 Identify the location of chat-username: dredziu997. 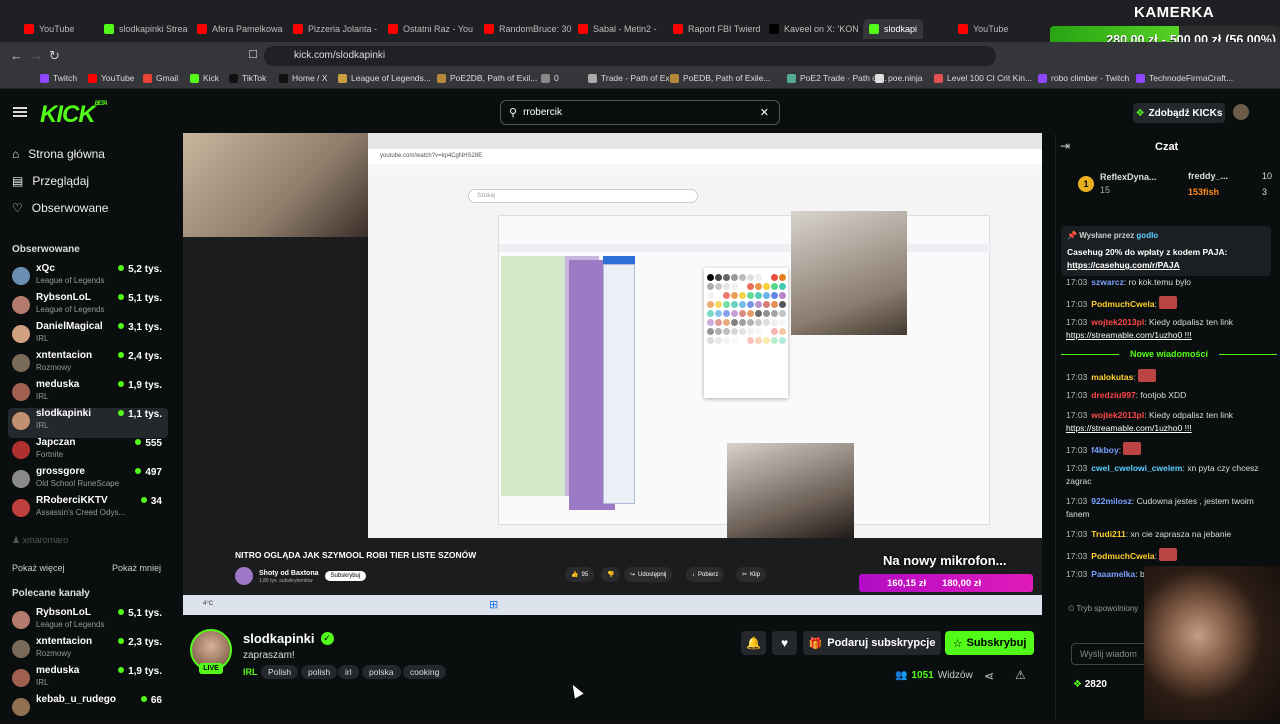
(1113, 395).